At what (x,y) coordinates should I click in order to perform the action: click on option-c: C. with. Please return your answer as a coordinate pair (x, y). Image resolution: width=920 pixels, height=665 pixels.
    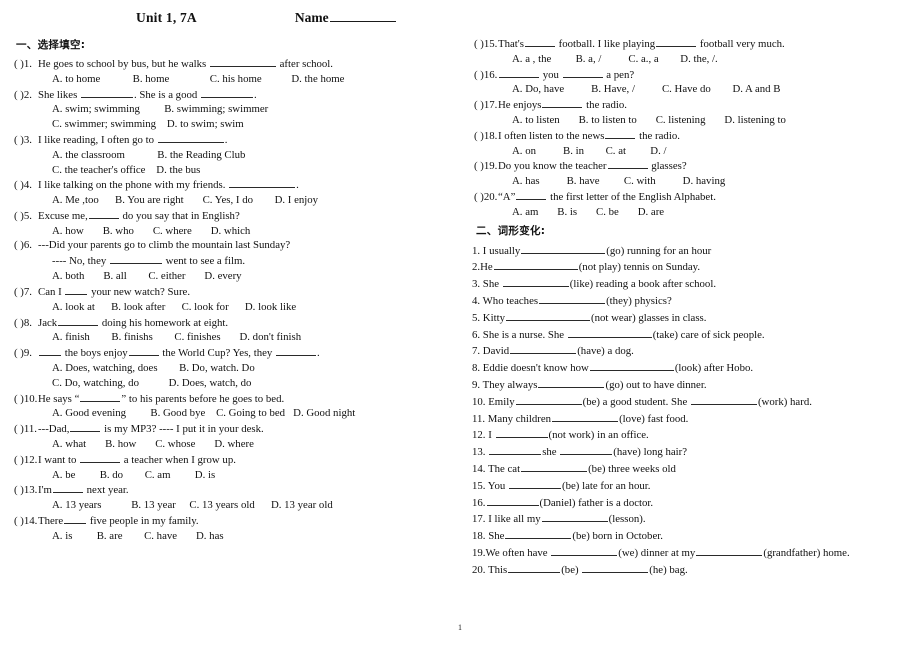
    Looking at the image, I should click on (640, 181).